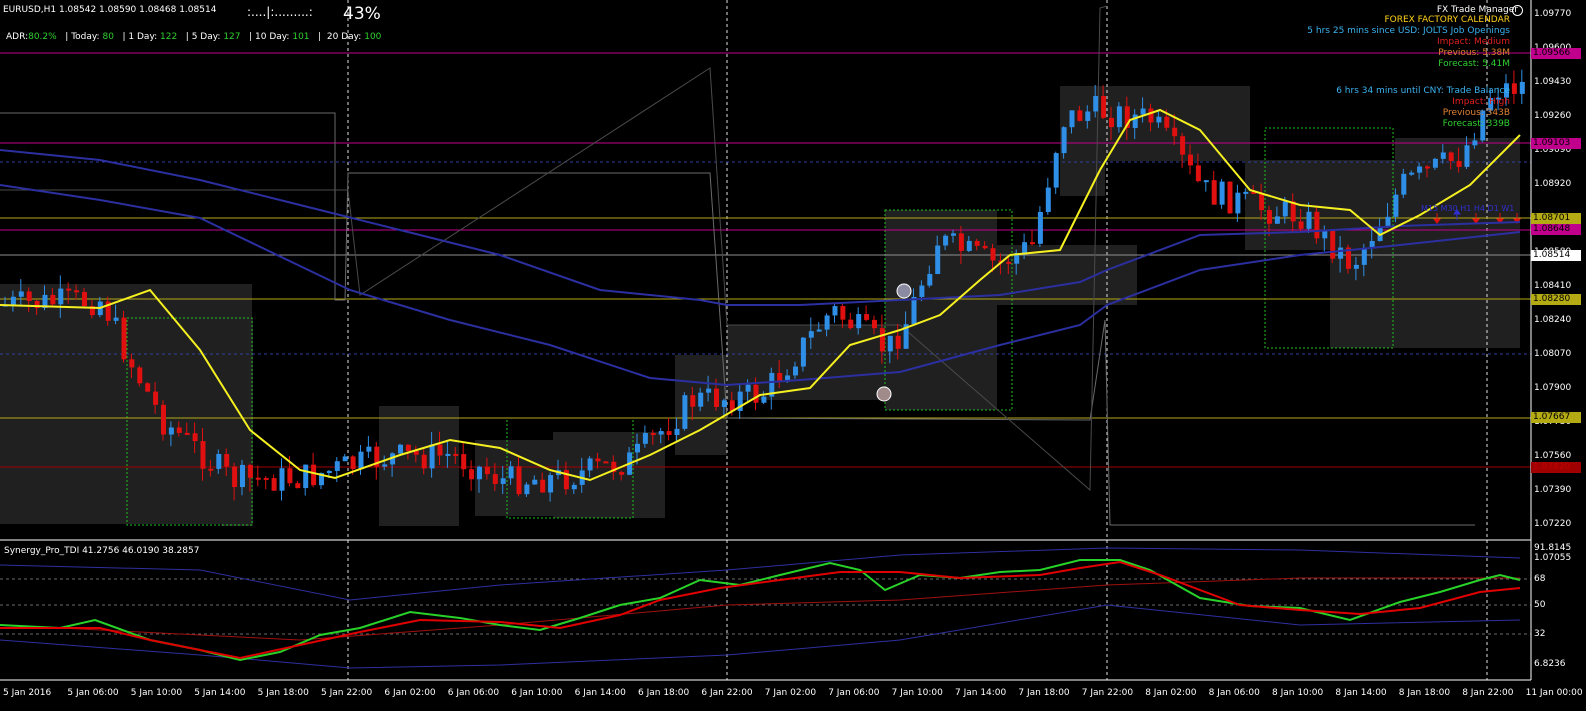 This screenshot has height=711, width=1586. What do you see at coordinates (727, 693) in the screenshot?
I see `time-axis-label: 6 Jan 22:00` at bounding box center [727, 693].